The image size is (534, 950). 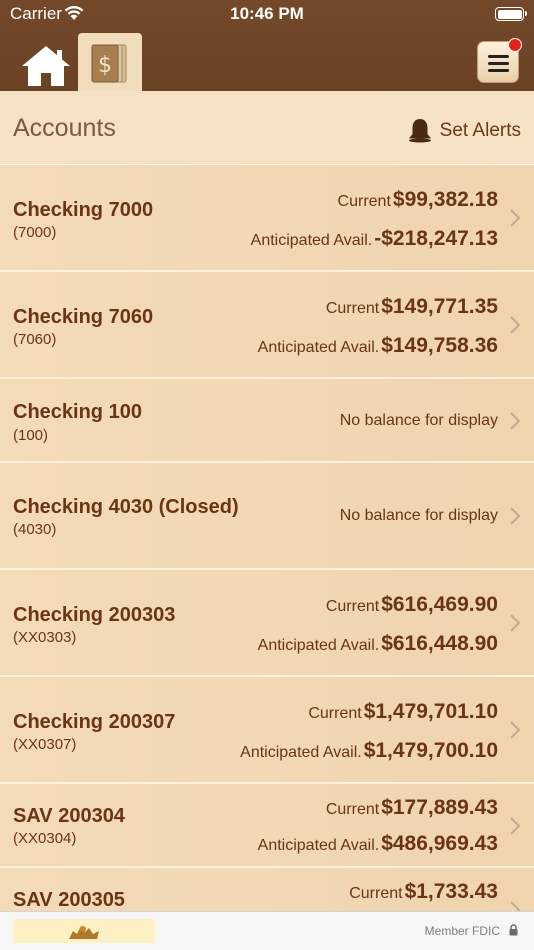 I want to click on anticipated-amount: $149,758.36, so click(x=439, y=345).